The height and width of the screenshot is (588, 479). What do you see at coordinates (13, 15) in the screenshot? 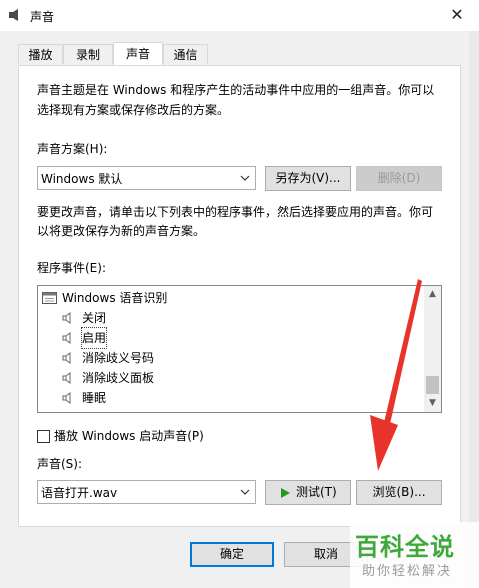
I see `speaker-app-icon` at bounding box center [13, 15].